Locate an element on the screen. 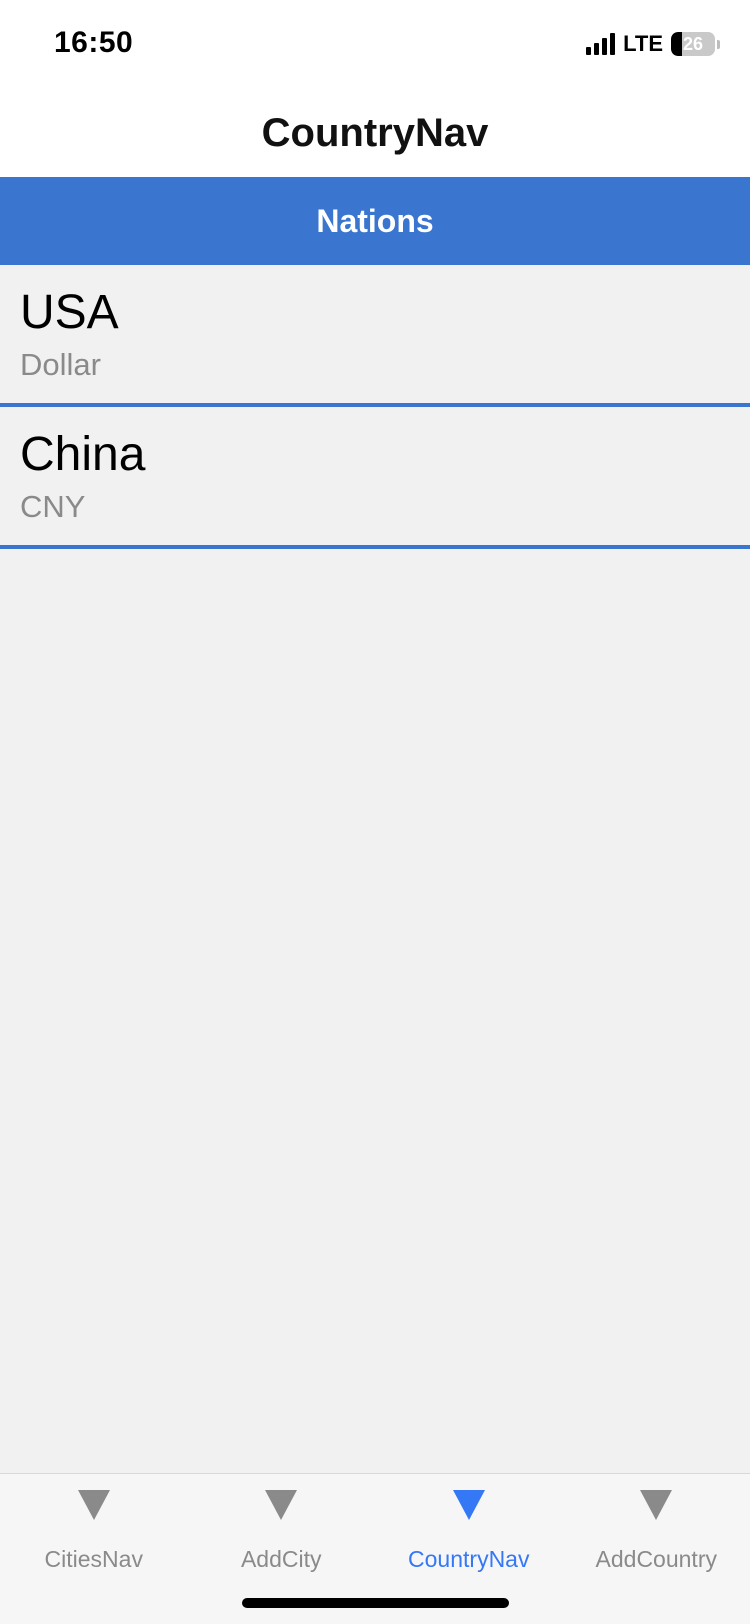 Image resolution: width=750 pixels, height=1624 pixels. status-bar: 16:50 LTE 26 is located at coordinates (375, 44).